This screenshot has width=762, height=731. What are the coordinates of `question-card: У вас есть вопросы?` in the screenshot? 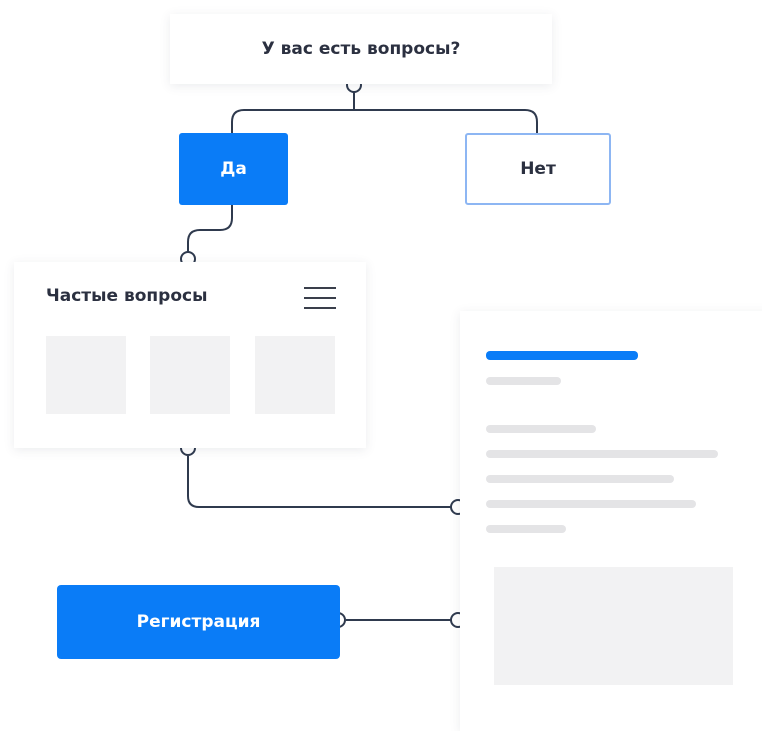 It's located at (361, 49).